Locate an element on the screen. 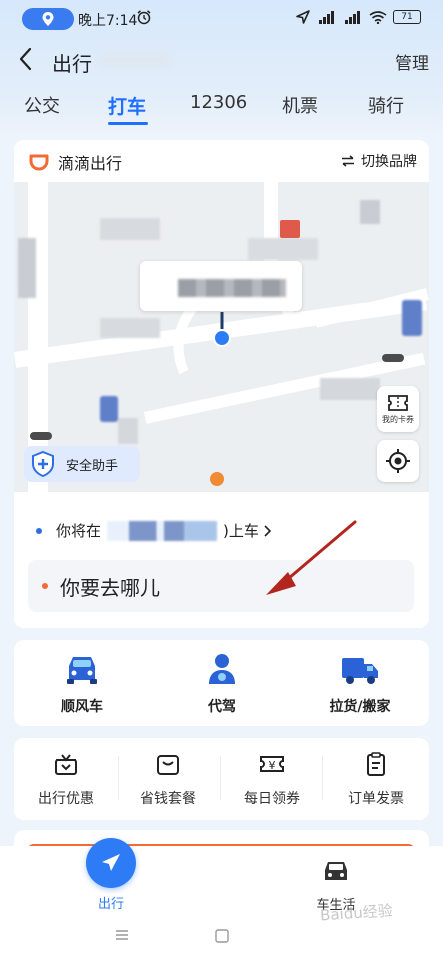 The image size is (443, 960). tab-cycling: 骑行 is located at coordinates (386, 105).